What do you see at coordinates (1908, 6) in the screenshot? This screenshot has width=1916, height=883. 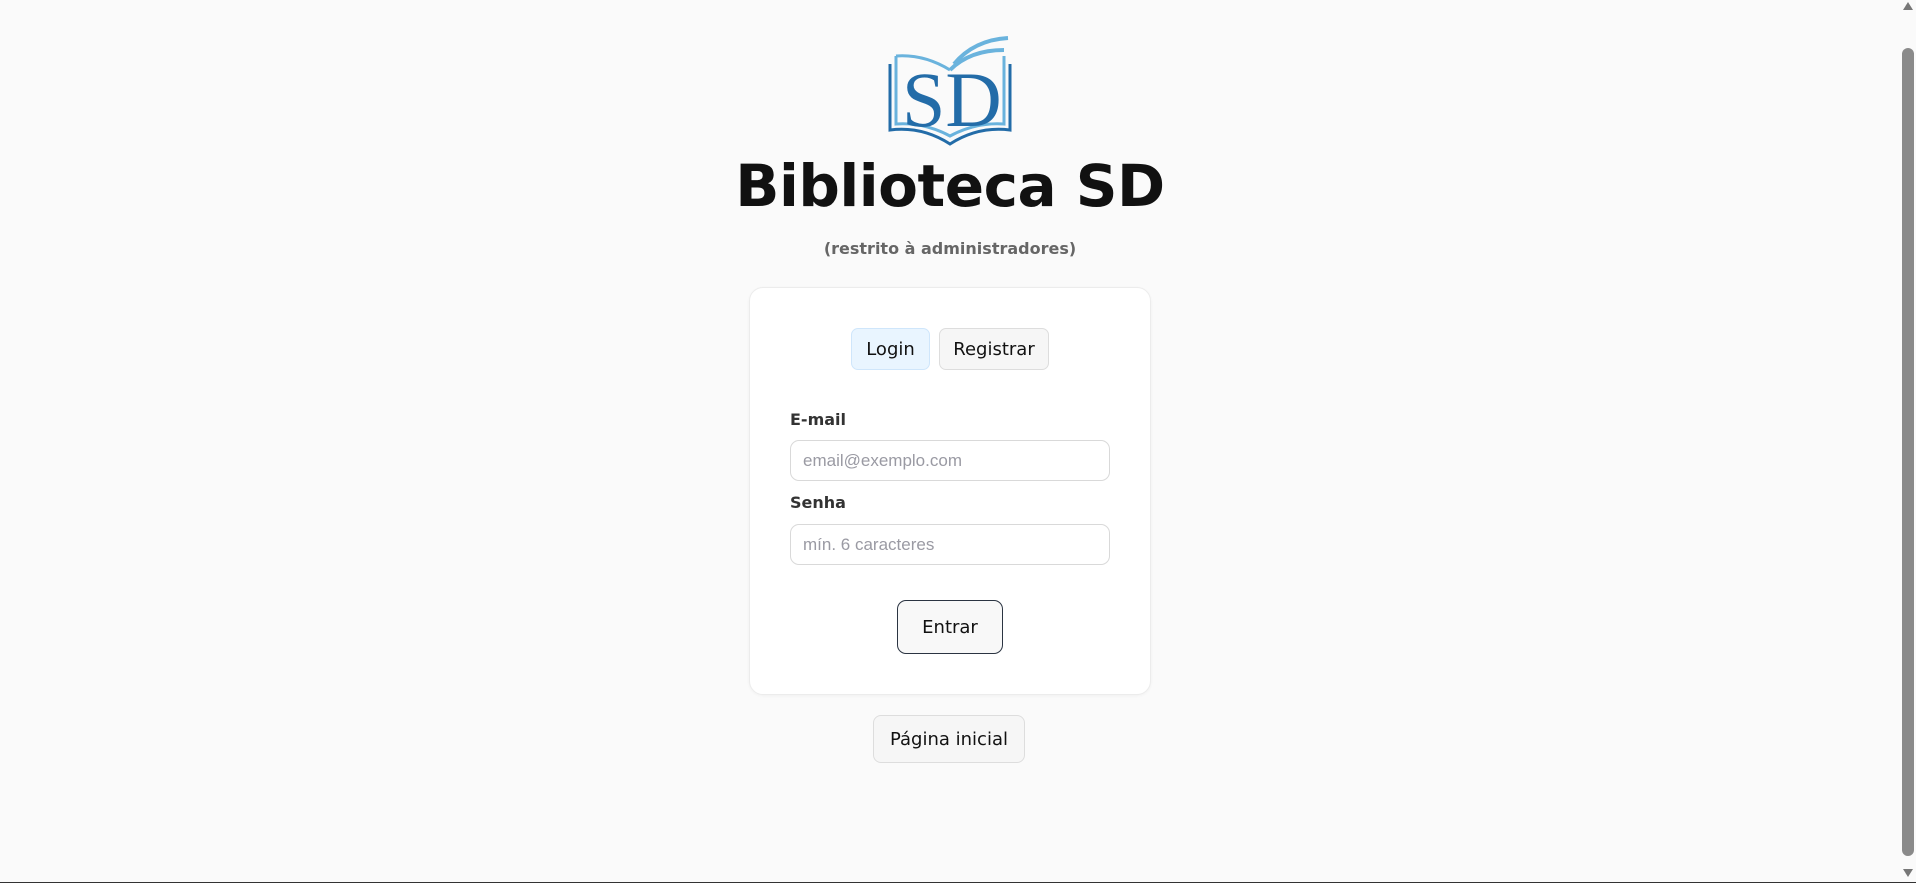 I see `scroll-up-arrow-icon` at bounding box center [1908, 6].